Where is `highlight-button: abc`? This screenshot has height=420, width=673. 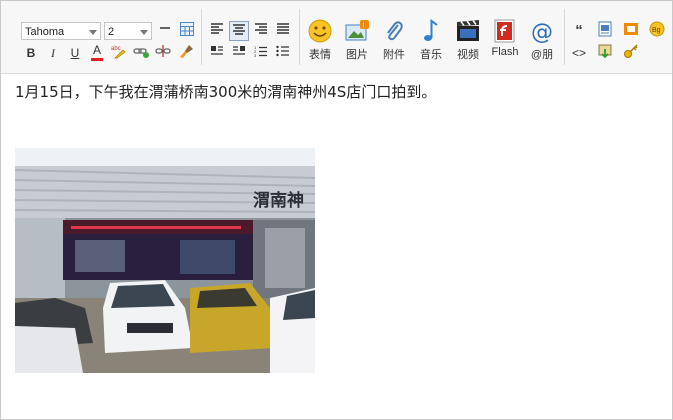 highlight-button: abc is located at coordinates (119, 53).